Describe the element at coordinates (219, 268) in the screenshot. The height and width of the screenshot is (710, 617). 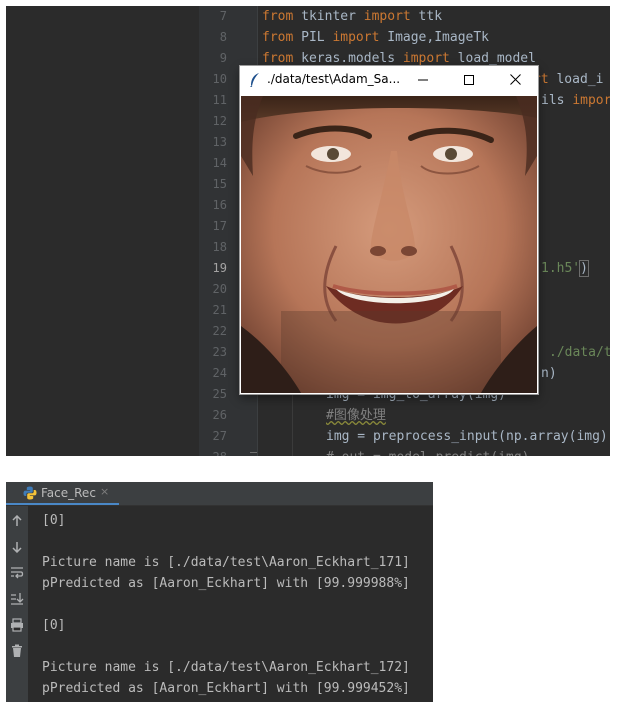
I see `line-number-current: 19` at that location.